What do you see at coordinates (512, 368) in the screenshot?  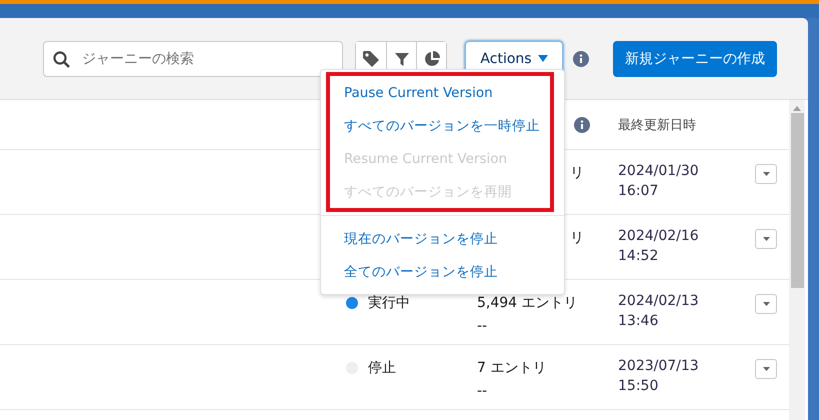 I see `entries-count: 7 エントリ` at bounding box center [512, 368].